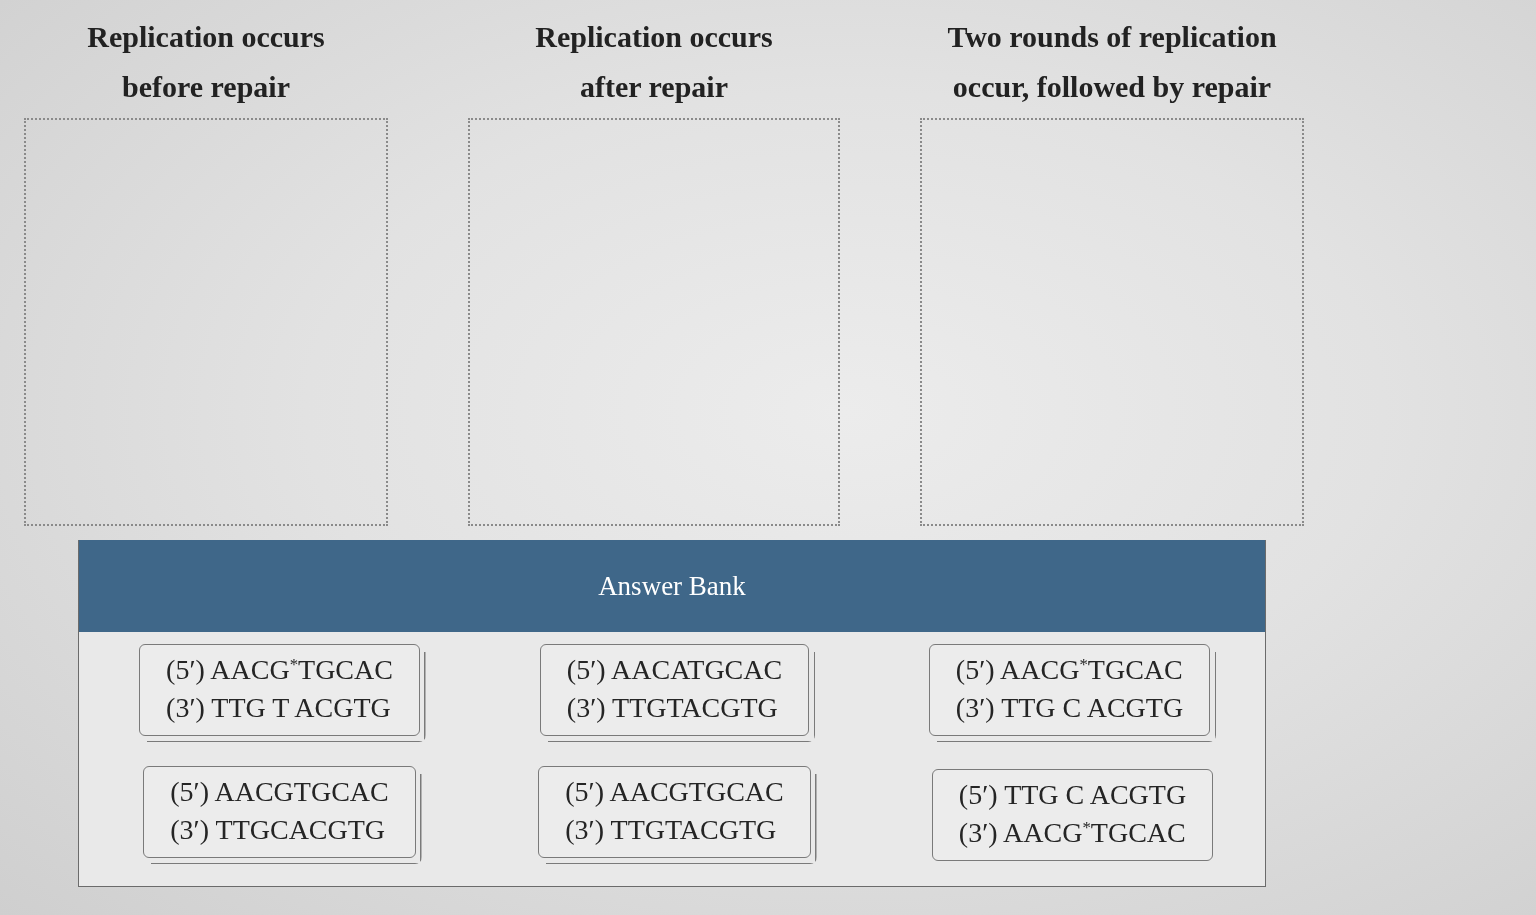 The height and width of the screenshot is (915, 1536). I want to click on answer-card: (5′) AACATGCAC (3′) TTGTACGTG, so click(677, 693).